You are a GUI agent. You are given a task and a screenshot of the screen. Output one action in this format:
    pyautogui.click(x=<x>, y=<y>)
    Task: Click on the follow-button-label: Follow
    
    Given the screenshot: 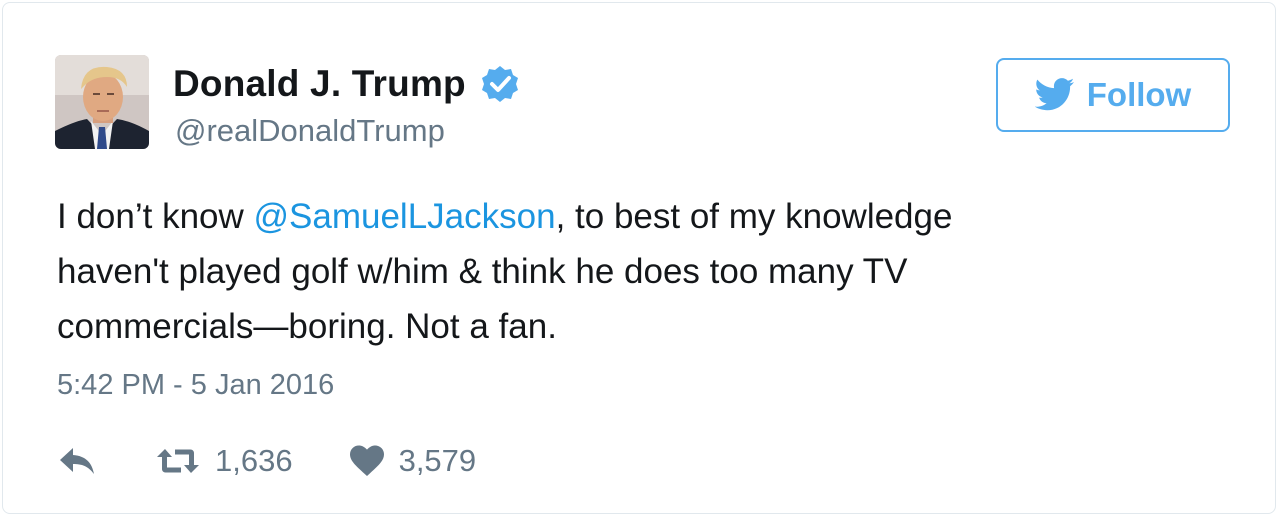 What is the action you would take?
    pyautogui.click(x=1139, y=94)
    